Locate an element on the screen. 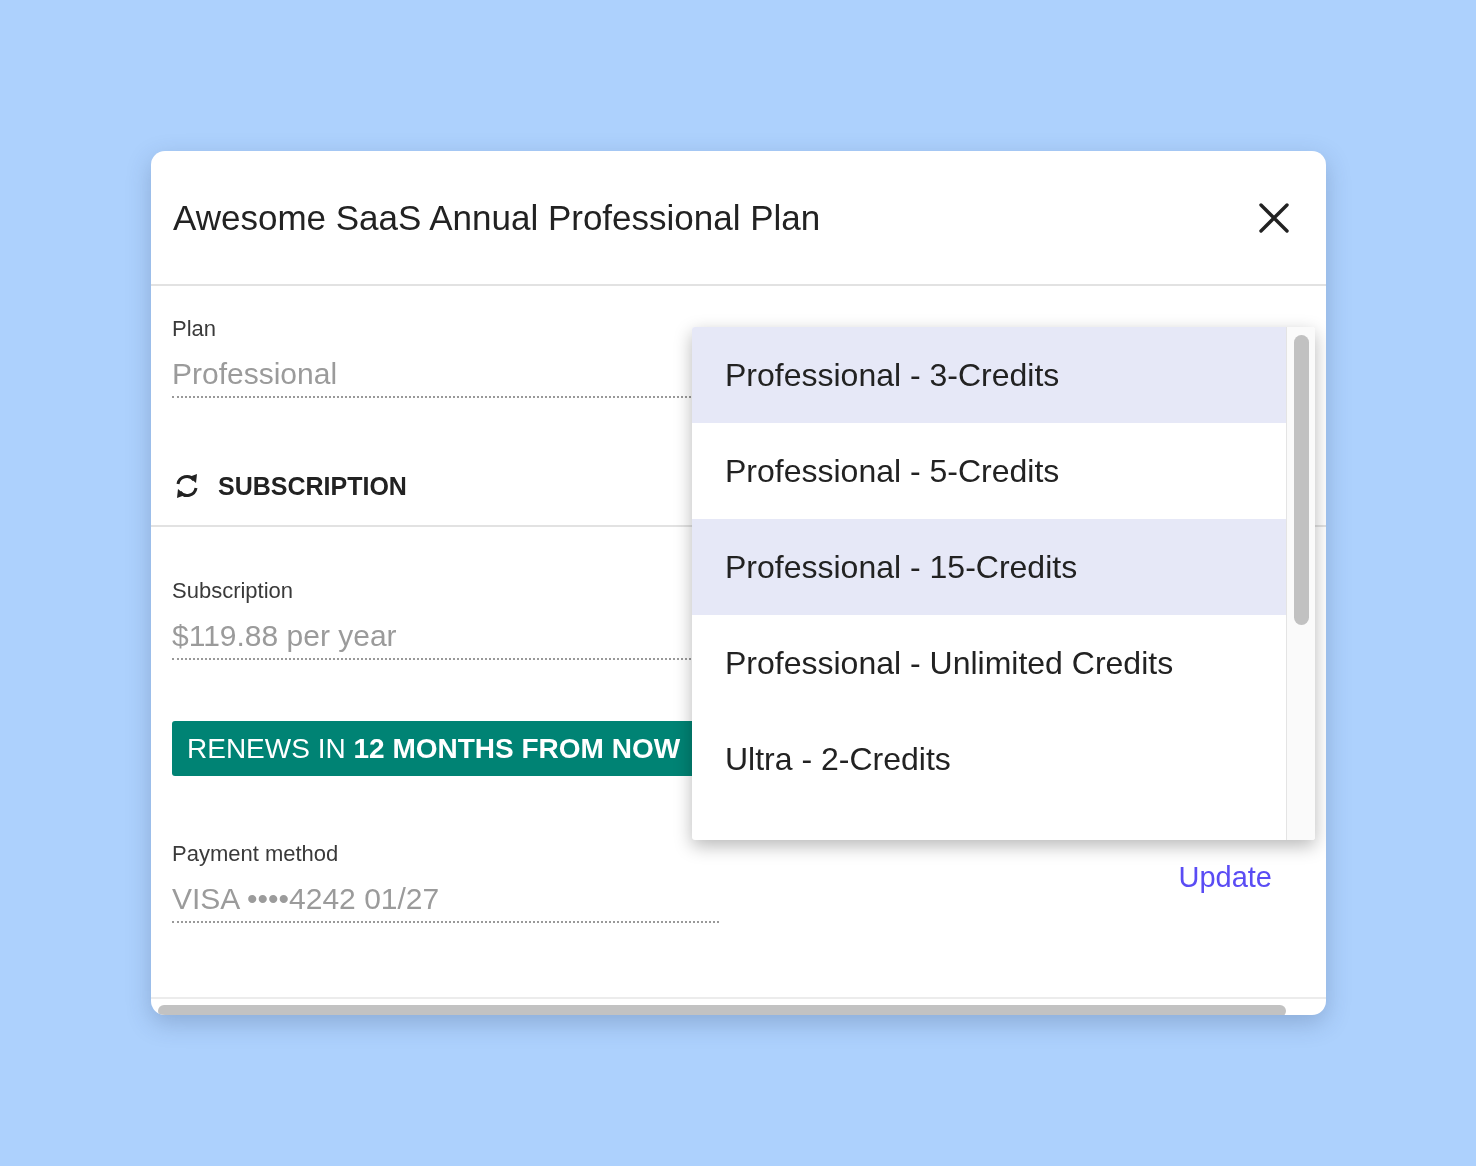 The width and height of the screenshot is (1476, 1166). field-label: Subscription is located at coordinates (233, 591).